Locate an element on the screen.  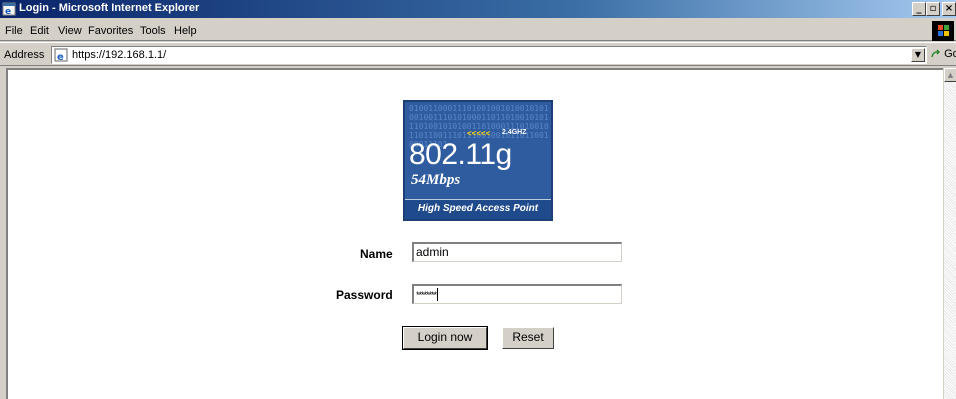
internet-explorer-icon: e is located at coordinates (9, 9).